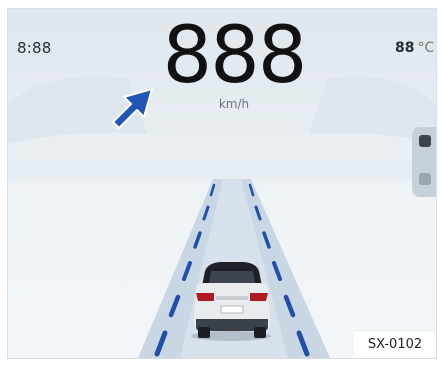 The image size is (442, 365). What do you see at coordinates (395, 345) in the screenshot?
I see `figure-code: SX-0102` at bounding box center [395, 345].